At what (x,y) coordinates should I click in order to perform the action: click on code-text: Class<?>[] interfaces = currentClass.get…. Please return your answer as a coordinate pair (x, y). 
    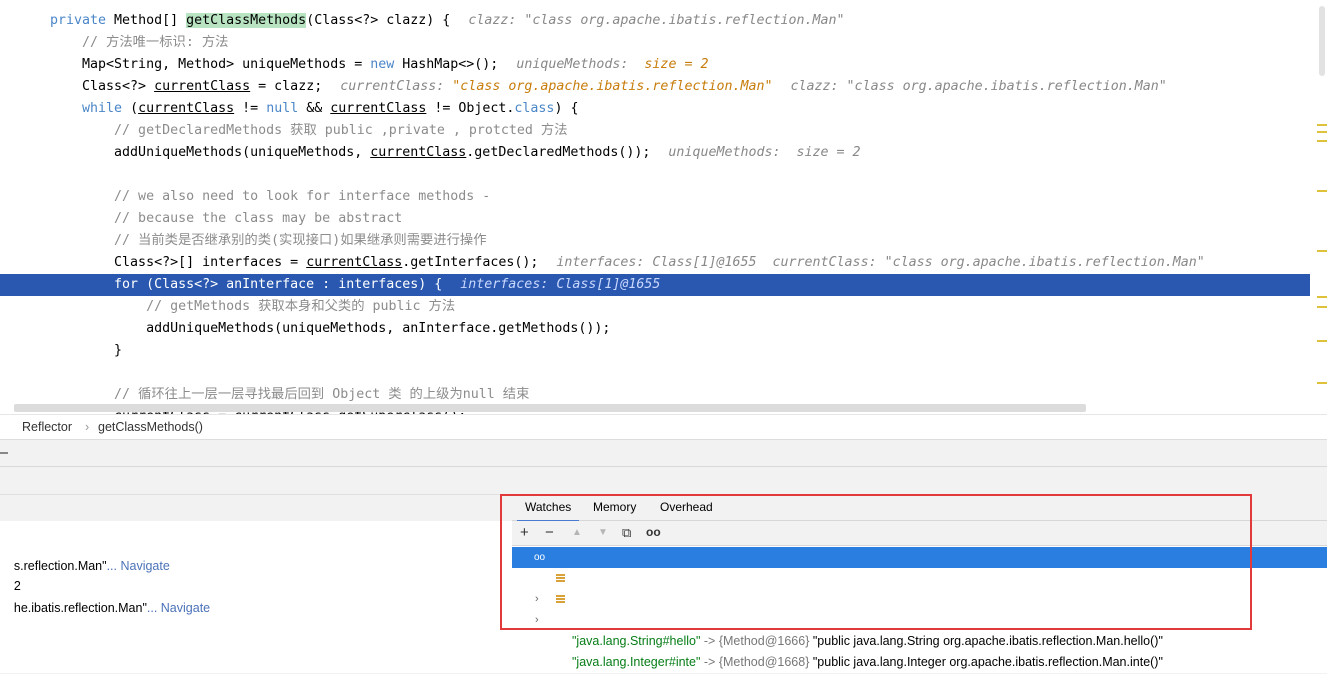
    Looking at the image, I should click on (627, 262).